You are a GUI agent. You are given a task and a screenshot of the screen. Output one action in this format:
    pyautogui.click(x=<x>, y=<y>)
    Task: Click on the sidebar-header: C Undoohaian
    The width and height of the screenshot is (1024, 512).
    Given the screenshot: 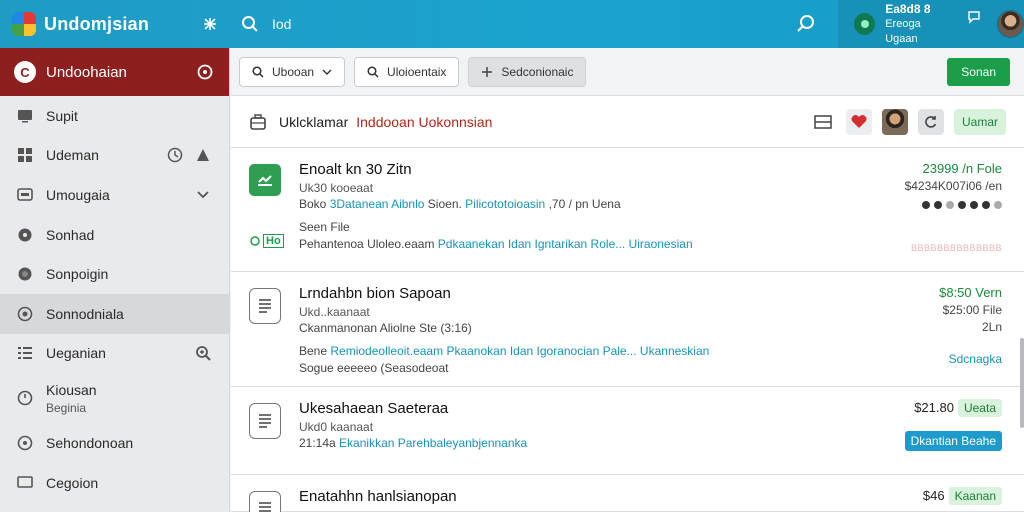 What is the action you would take?
    pyautogui.click(x=114, y=72)
    